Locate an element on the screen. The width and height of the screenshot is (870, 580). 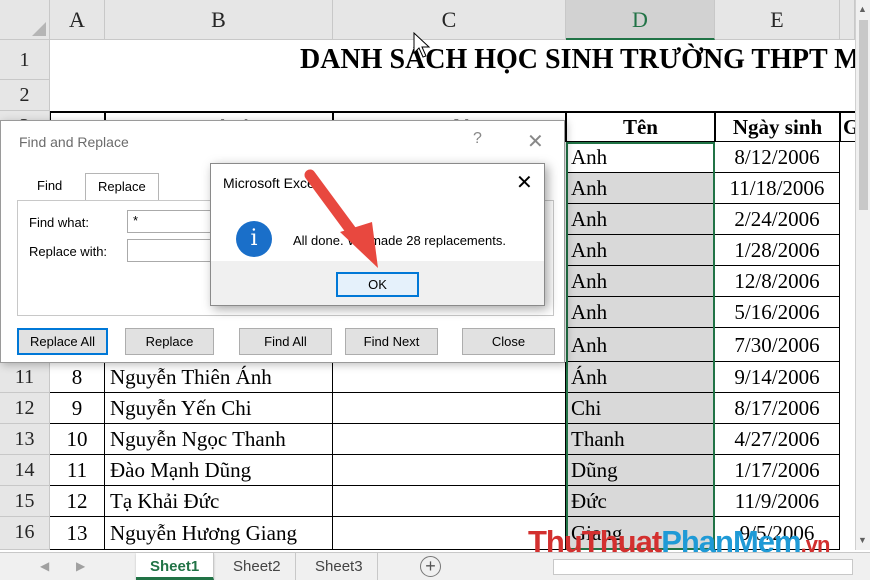
row-header-2: 2 is located at coordinates (25, 95).